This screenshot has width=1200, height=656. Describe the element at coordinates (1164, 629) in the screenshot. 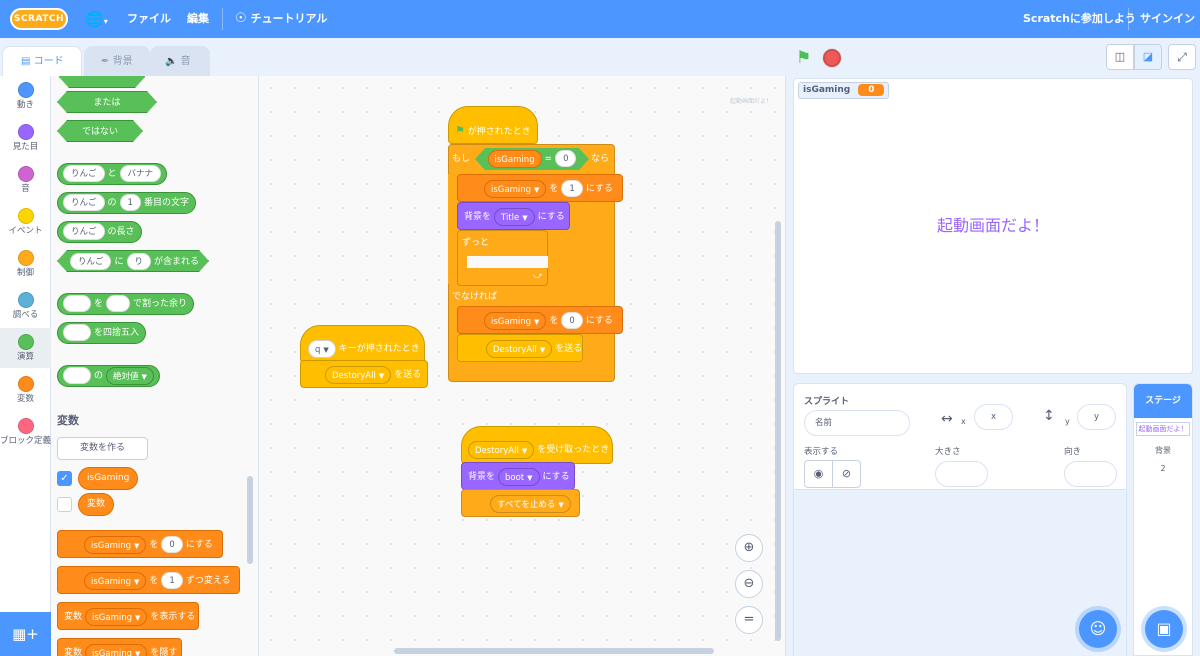

I see `choose-backdrop-button: ▣` at that location.